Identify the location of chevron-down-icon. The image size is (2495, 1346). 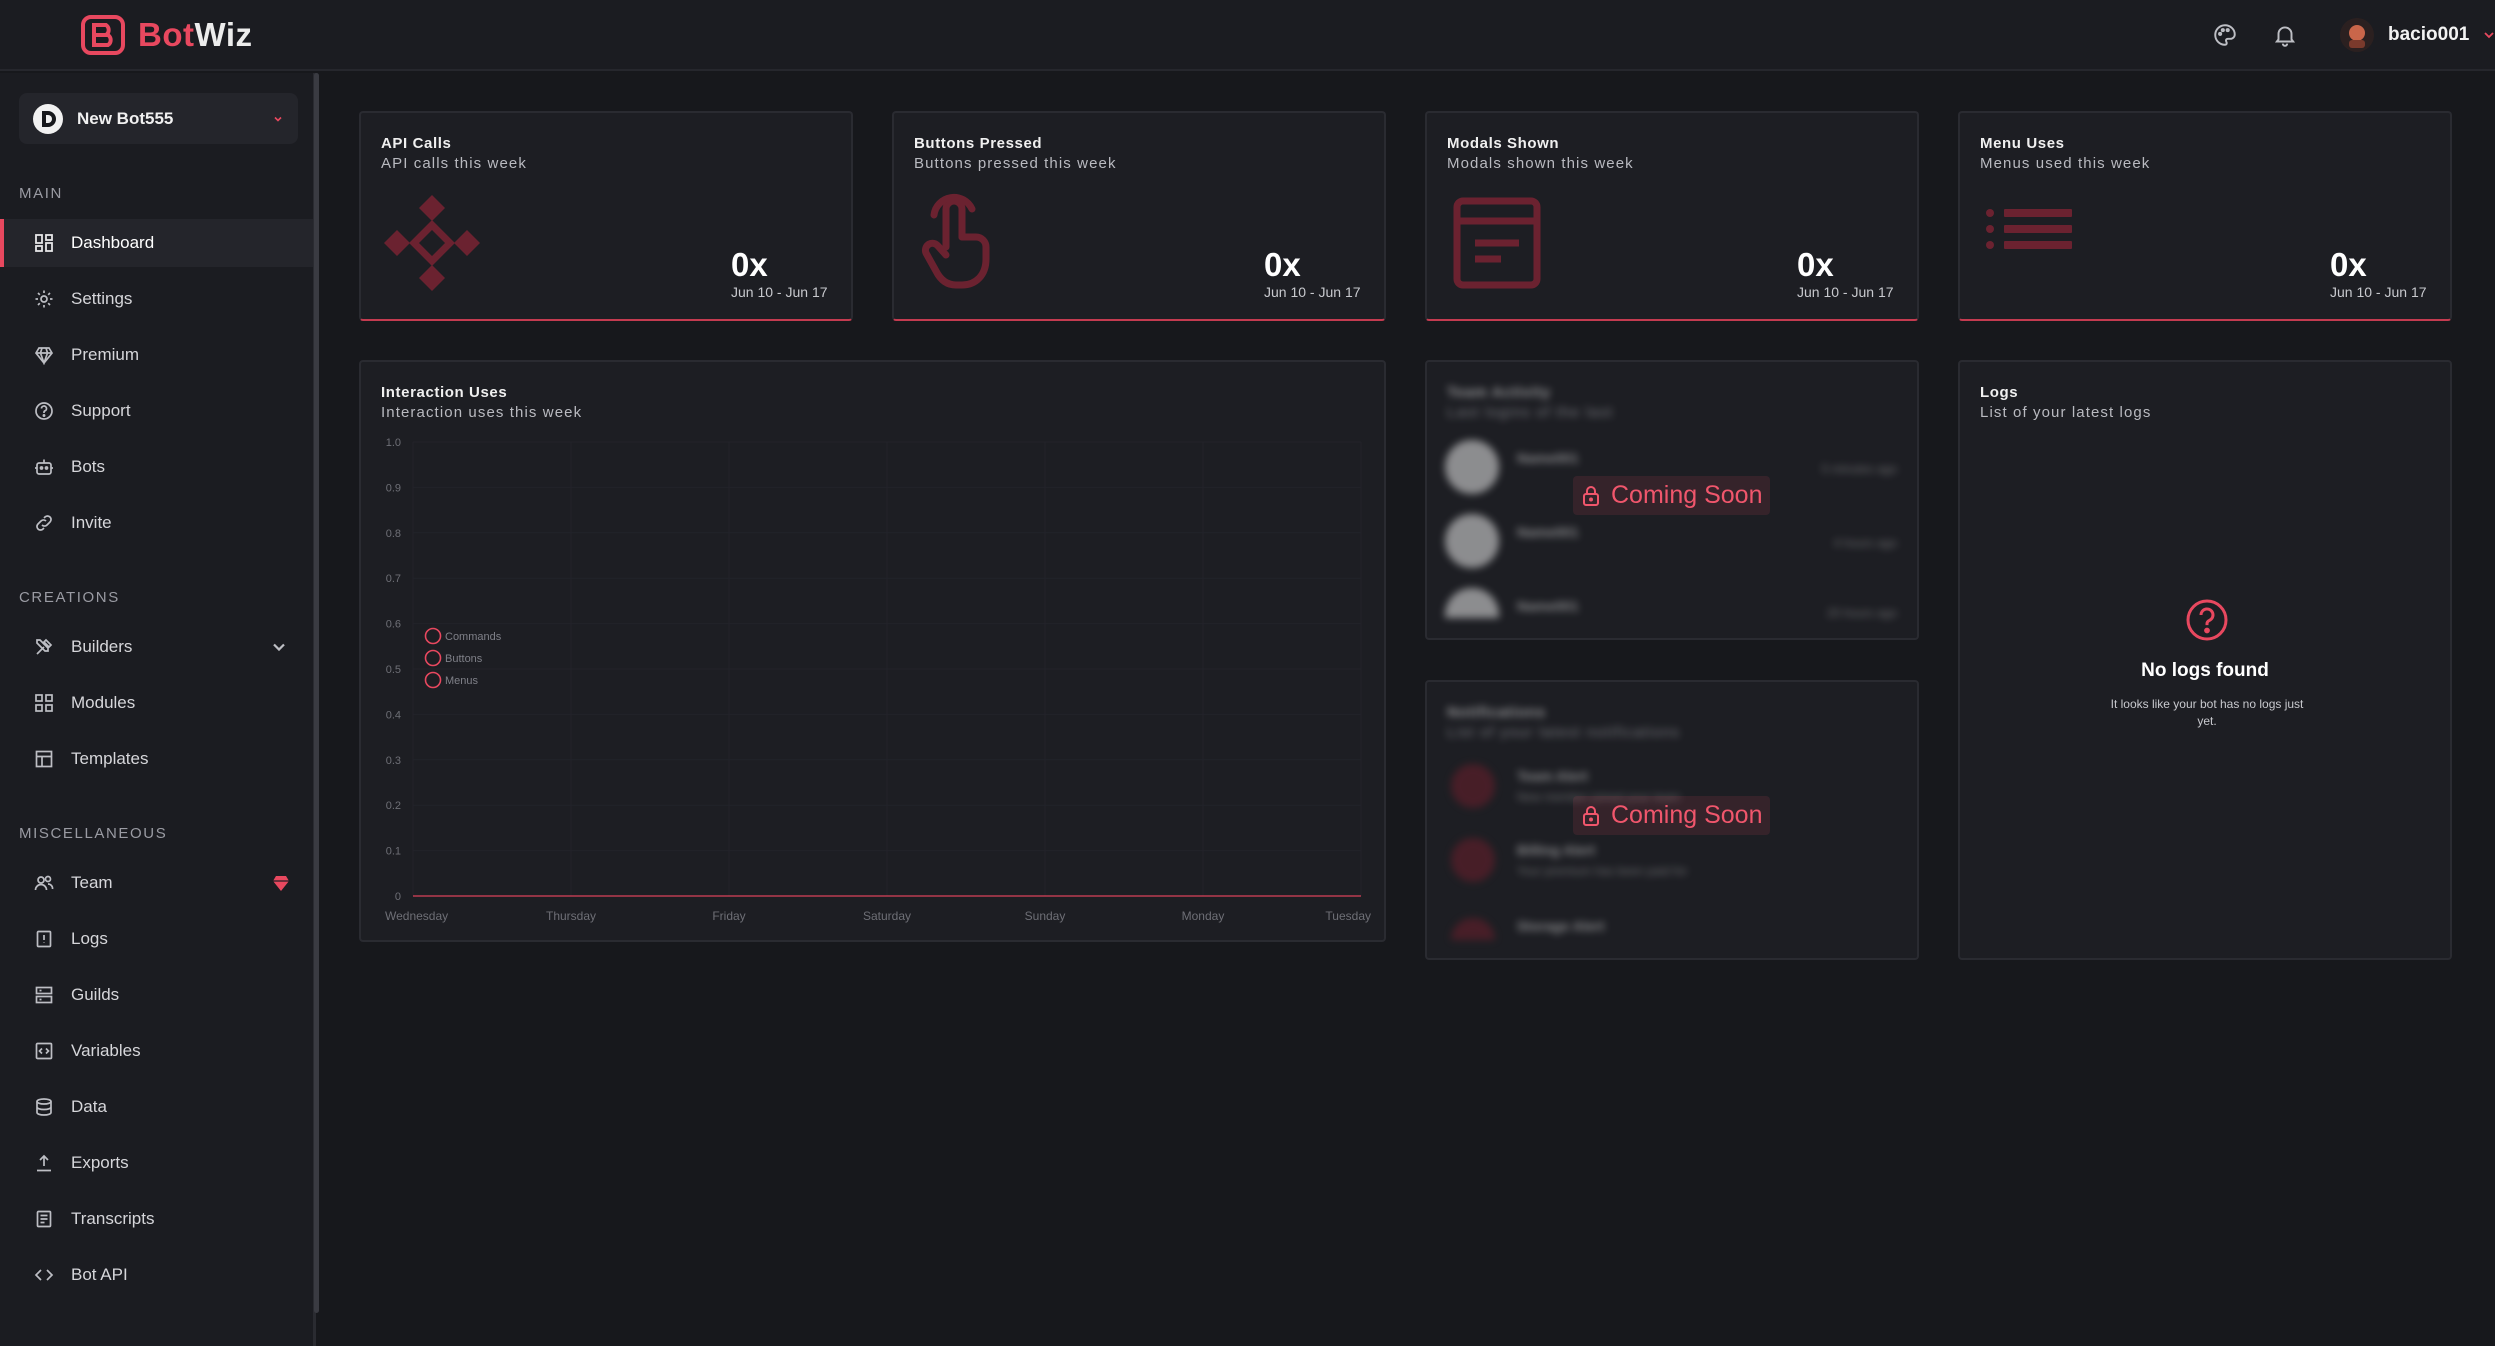
(279, 647).